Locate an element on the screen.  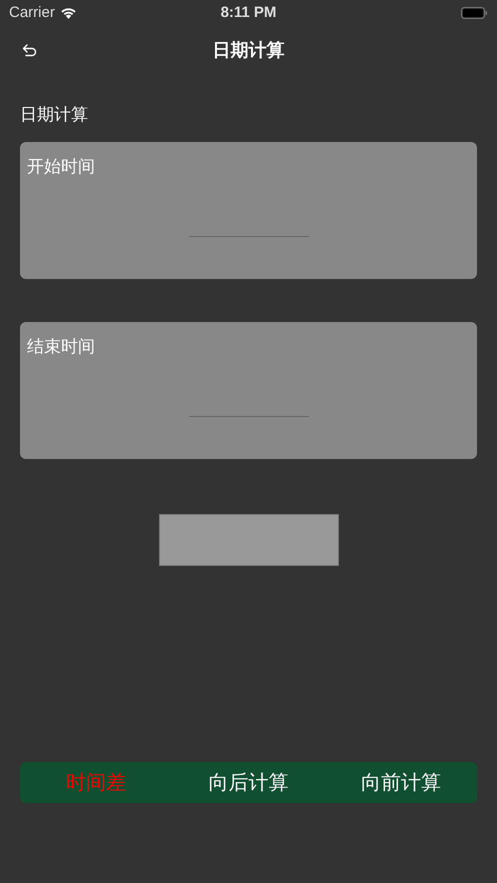
card-label: 结束时间 is located at coordinates (61, 347).